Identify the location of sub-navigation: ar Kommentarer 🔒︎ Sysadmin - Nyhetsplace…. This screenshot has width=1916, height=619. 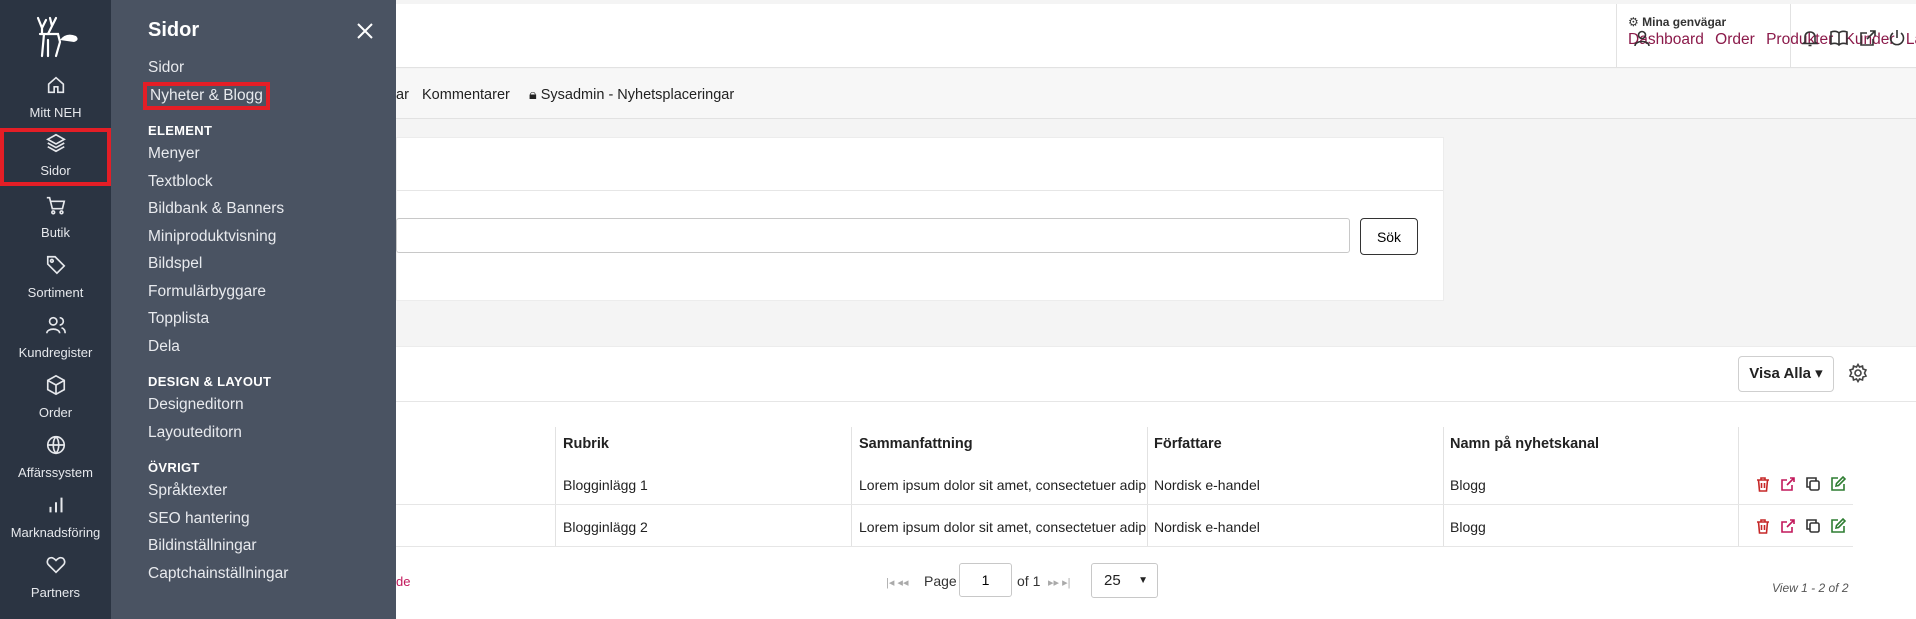
(1156, 94).